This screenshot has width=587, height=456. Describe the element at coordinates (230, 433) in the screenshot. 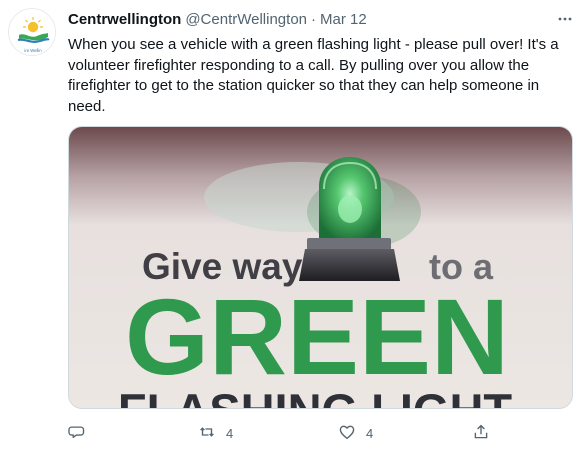

I see `retweet-count: 4` at that location.